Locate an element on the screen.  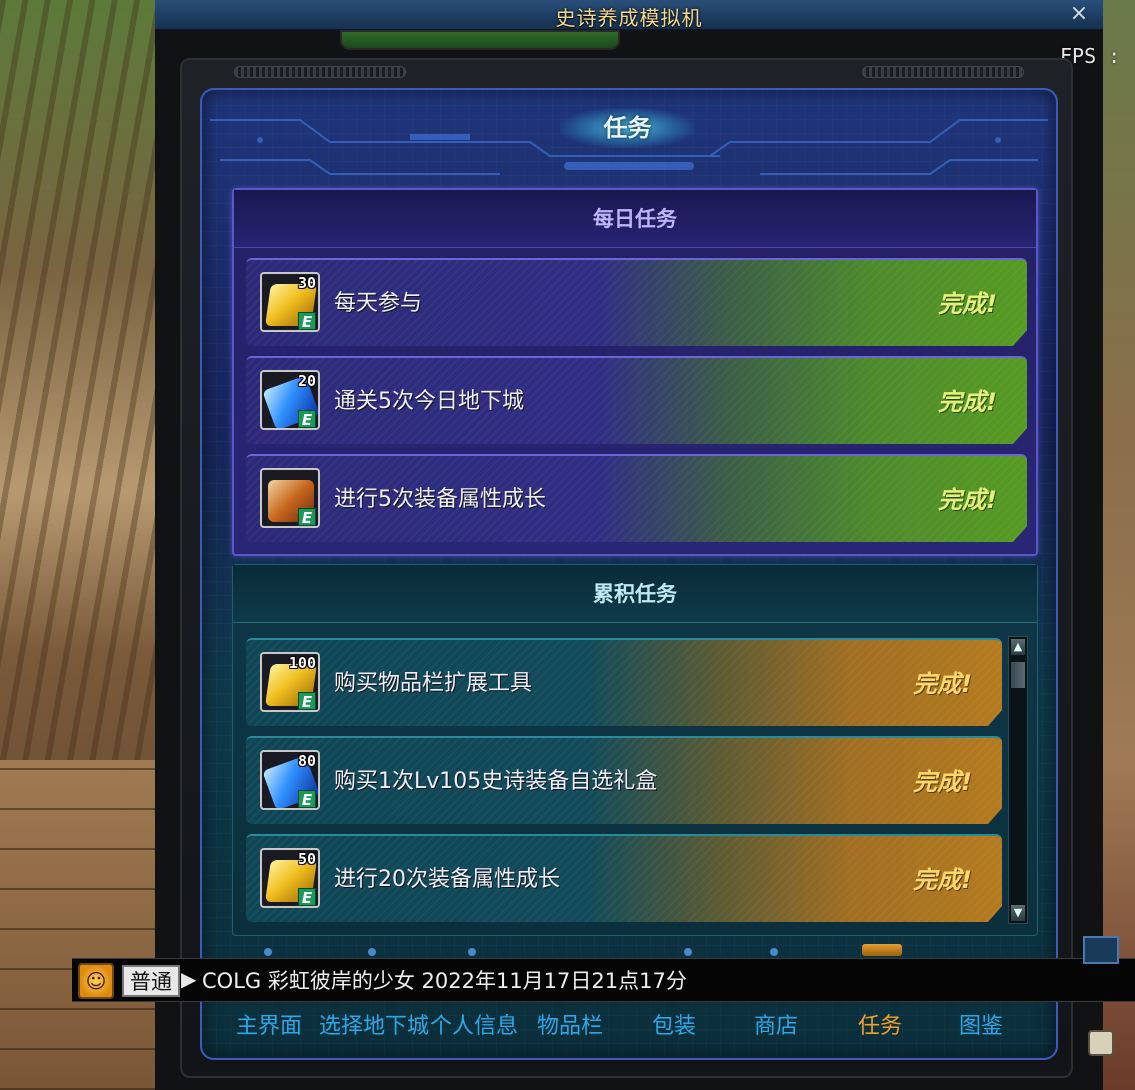
frame-rivet-left is located at coordinates (320, 72).